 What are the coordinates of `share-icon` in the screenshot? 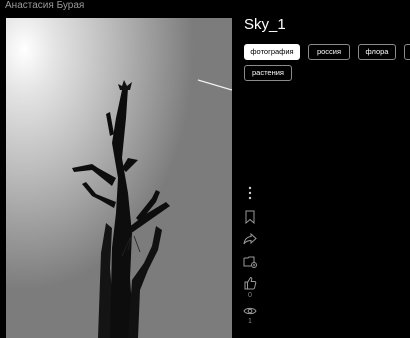 It's located at (250, 238).